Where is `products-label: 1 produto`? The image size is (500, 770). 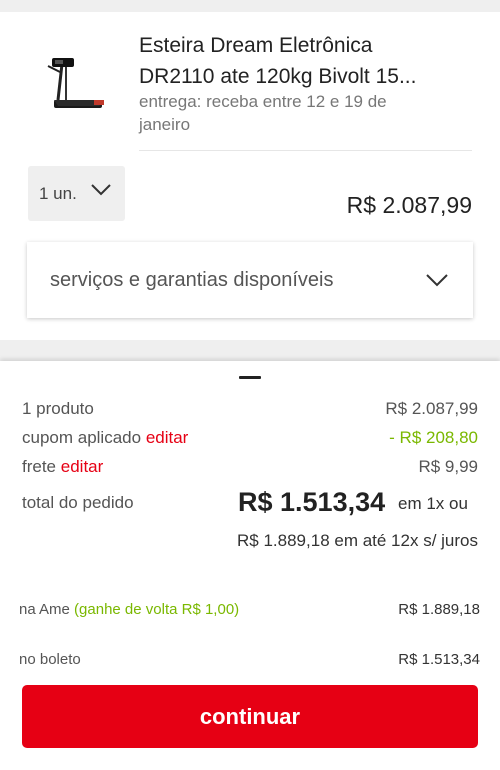 products-label: 1 produto is located at coordinates (58, 408).